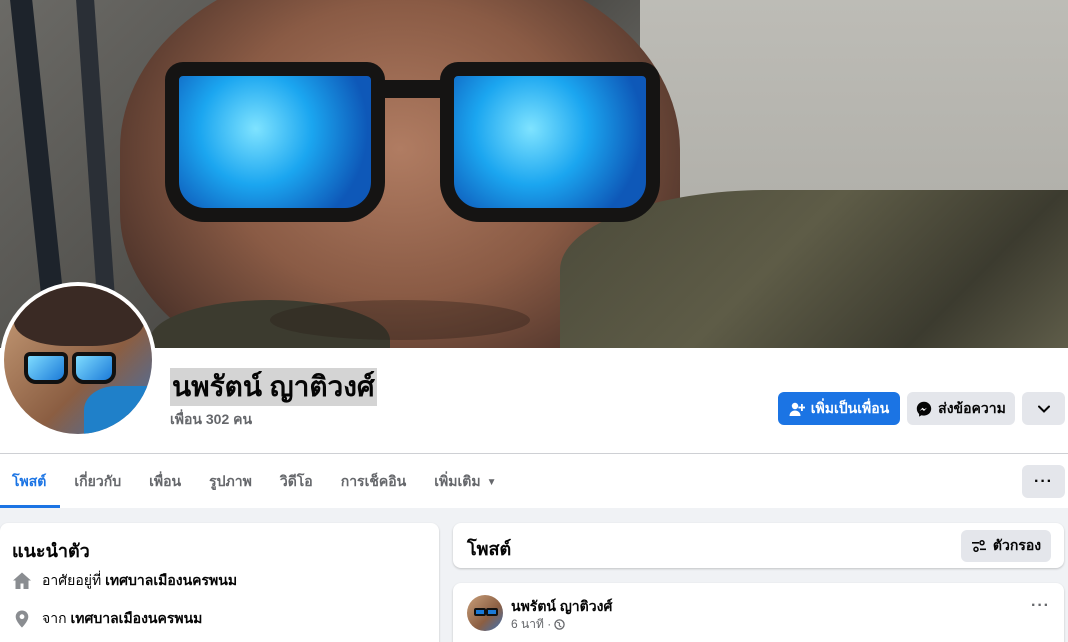  What do you see at coordinates (54, 618) in the screenshot?
I see `from-prefix: จาก` at bounding box center [54, 618].